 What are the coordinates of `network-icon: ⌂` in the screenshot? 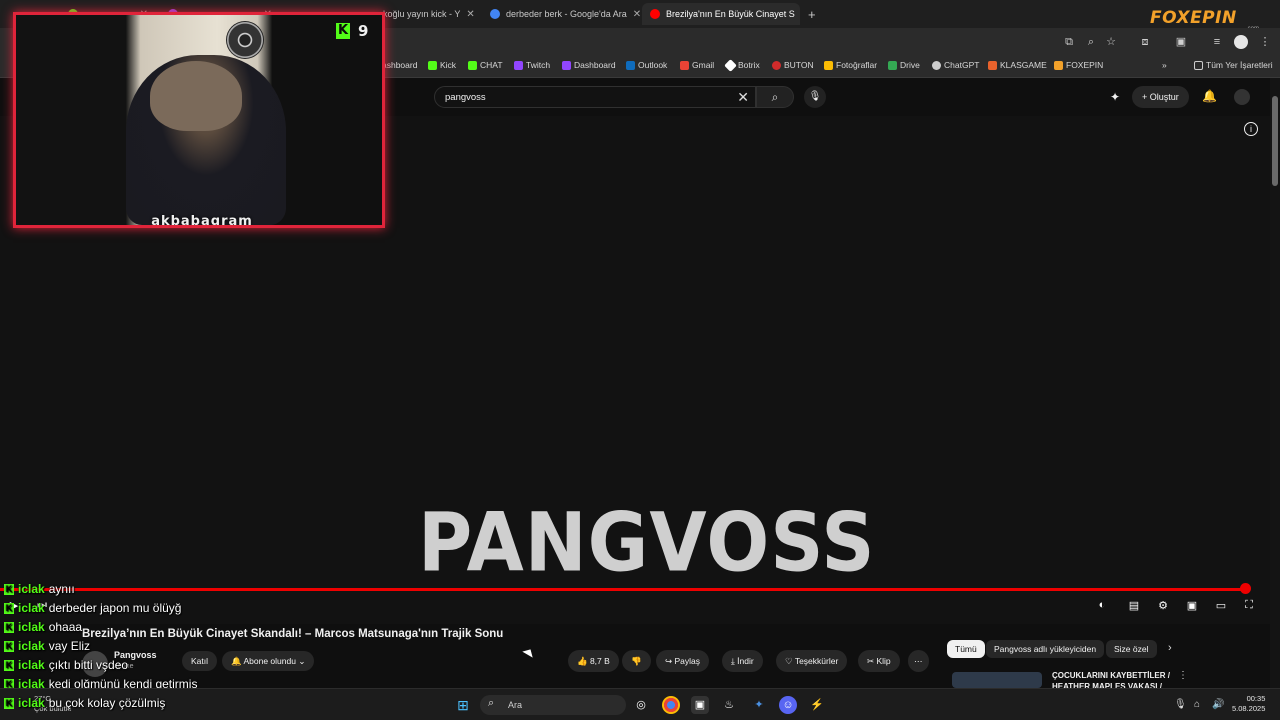 It's located at (1197, 704).